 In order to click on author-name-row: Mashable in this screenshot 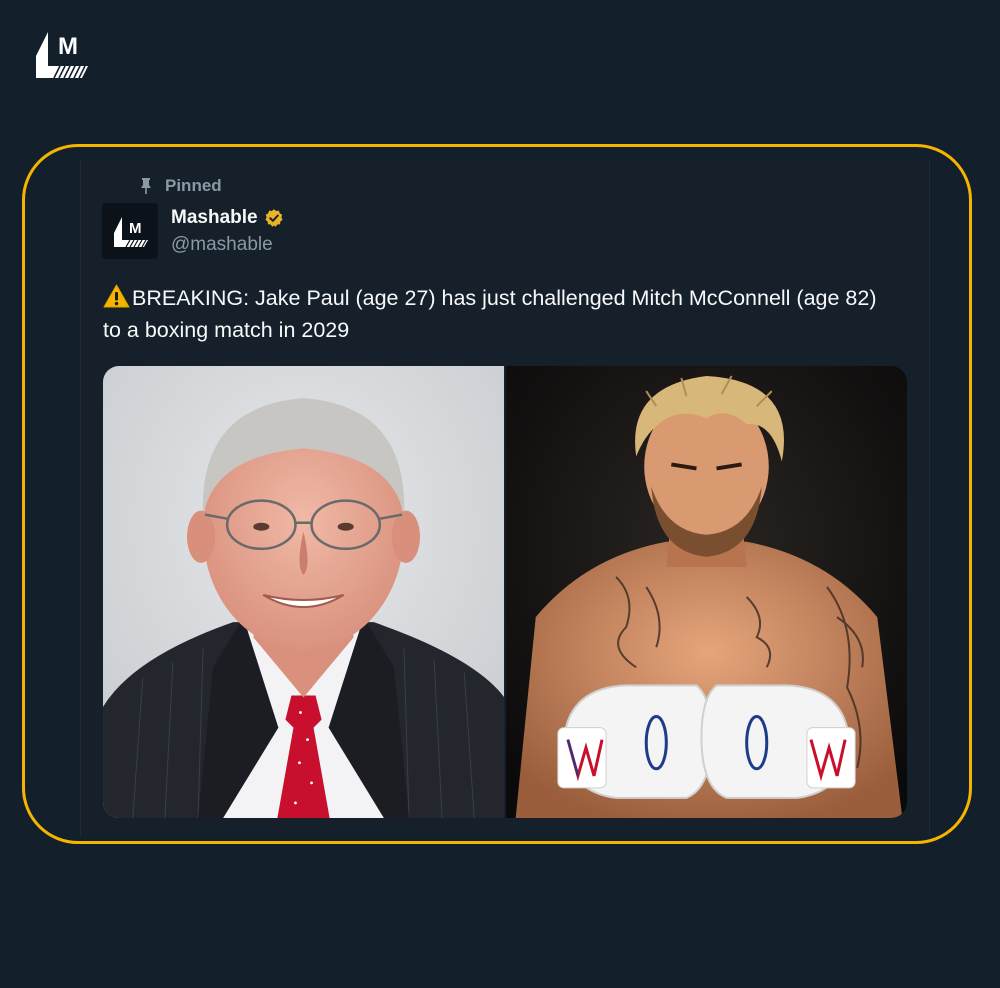, I will do `click(227, 218)`.